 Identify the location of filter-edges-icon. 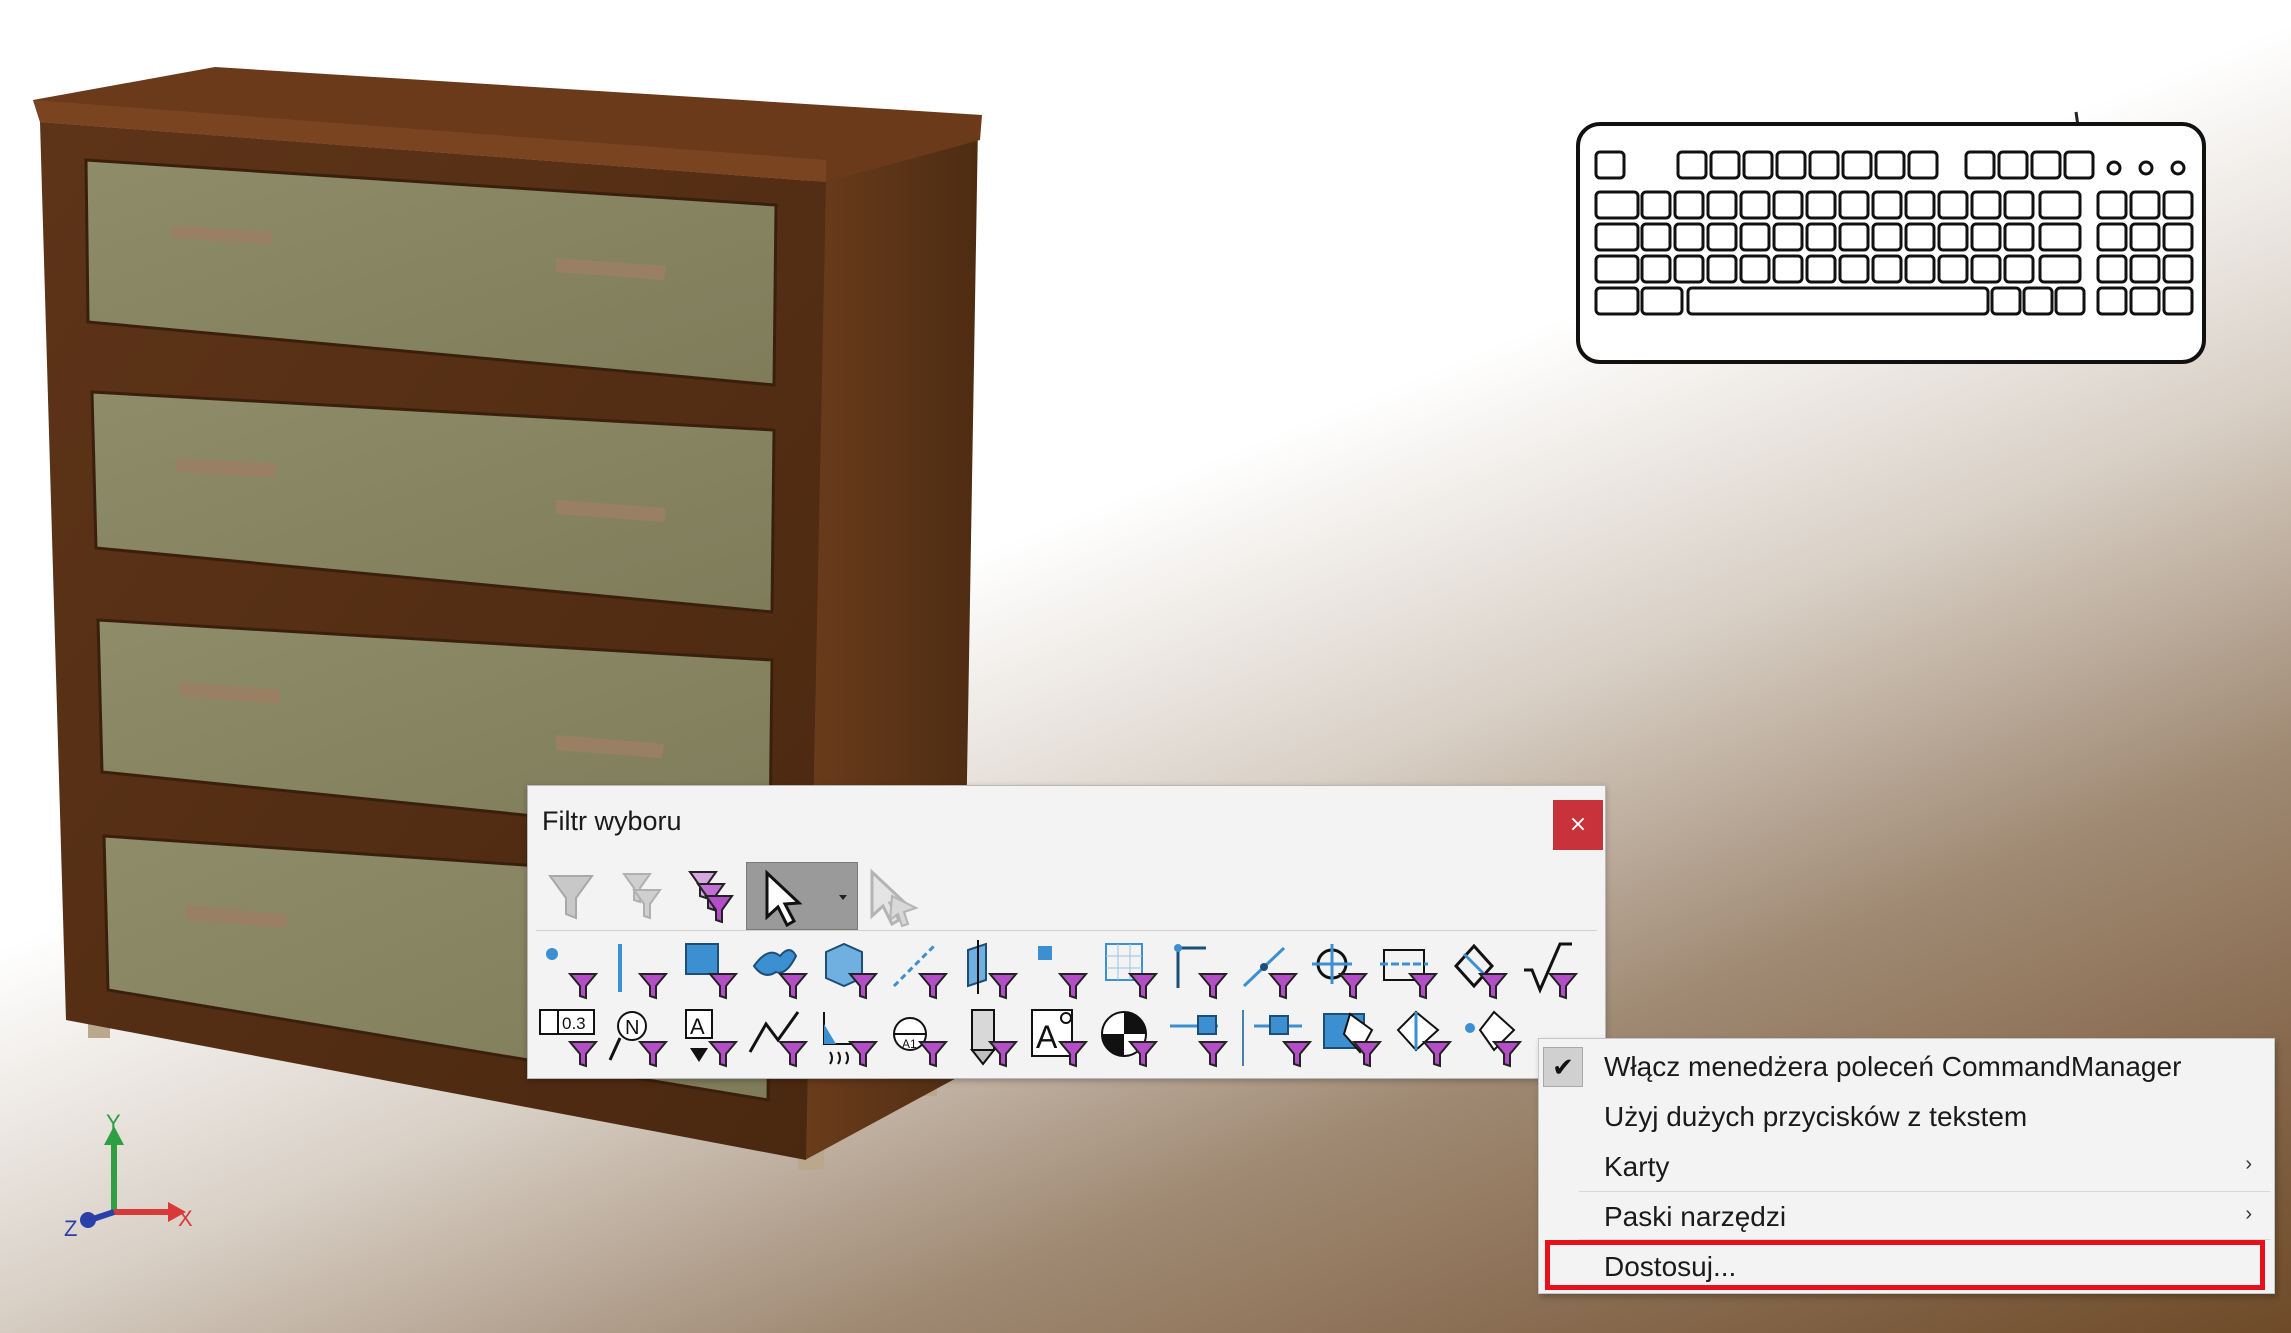
(641, 970).